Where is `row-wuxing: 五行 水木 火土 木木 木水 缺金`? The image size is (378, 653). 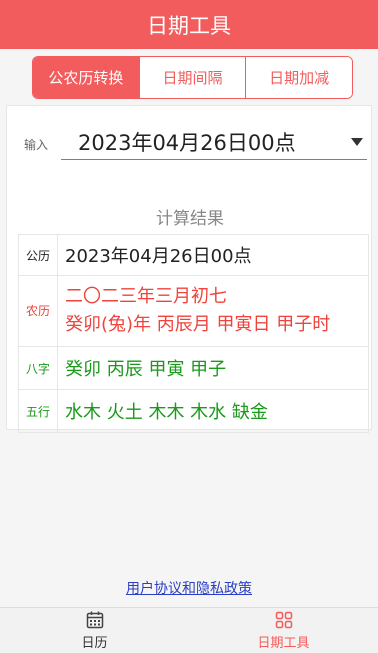
row-wuxing: 五行 水木 火土 木木 木水 缺金 is located at coordinates (193, 411).